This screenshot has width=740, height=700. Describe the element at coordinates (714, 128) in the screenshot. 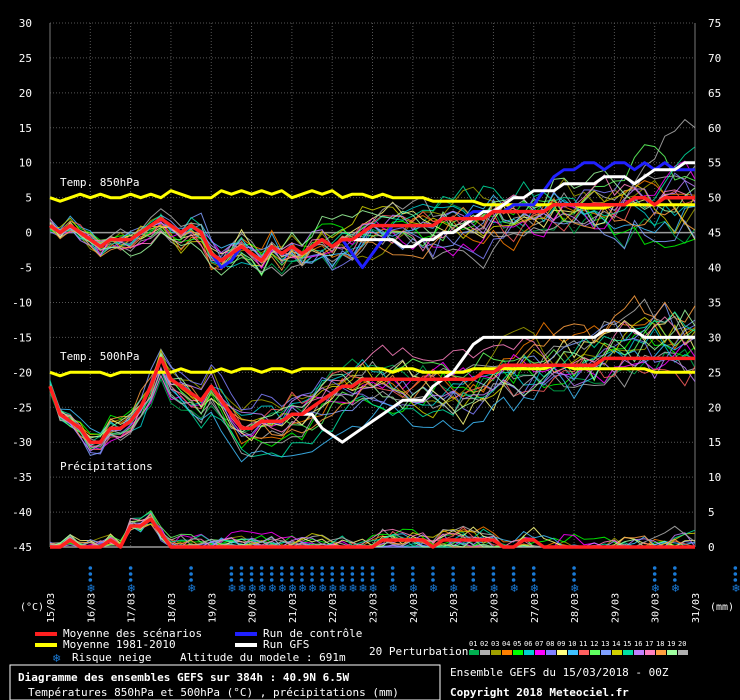

I see `right-tick-label: 60` at that location.